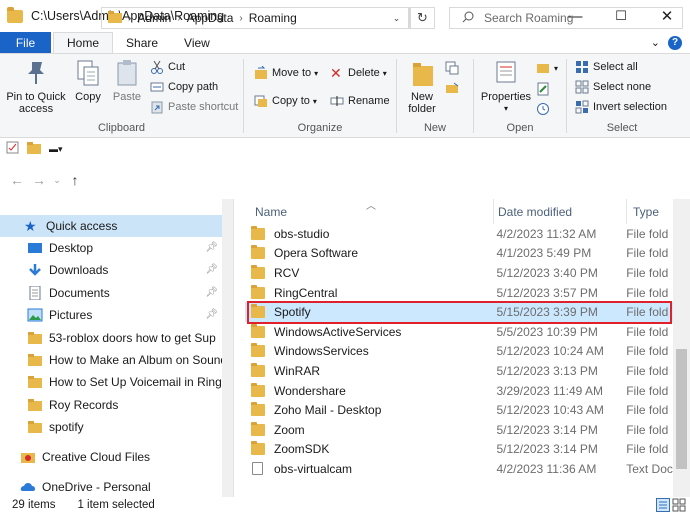 The height and width of the screenshot is (513, 690). I want to click on forward-arrow-icon: →, so click(39, 180).